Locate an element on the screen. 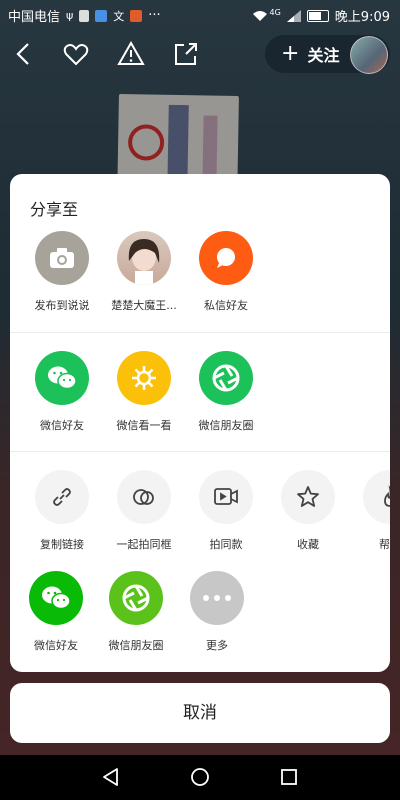 This screenshot has width=400, height=800. nav-back-icon is located at coordinates (111, 777).